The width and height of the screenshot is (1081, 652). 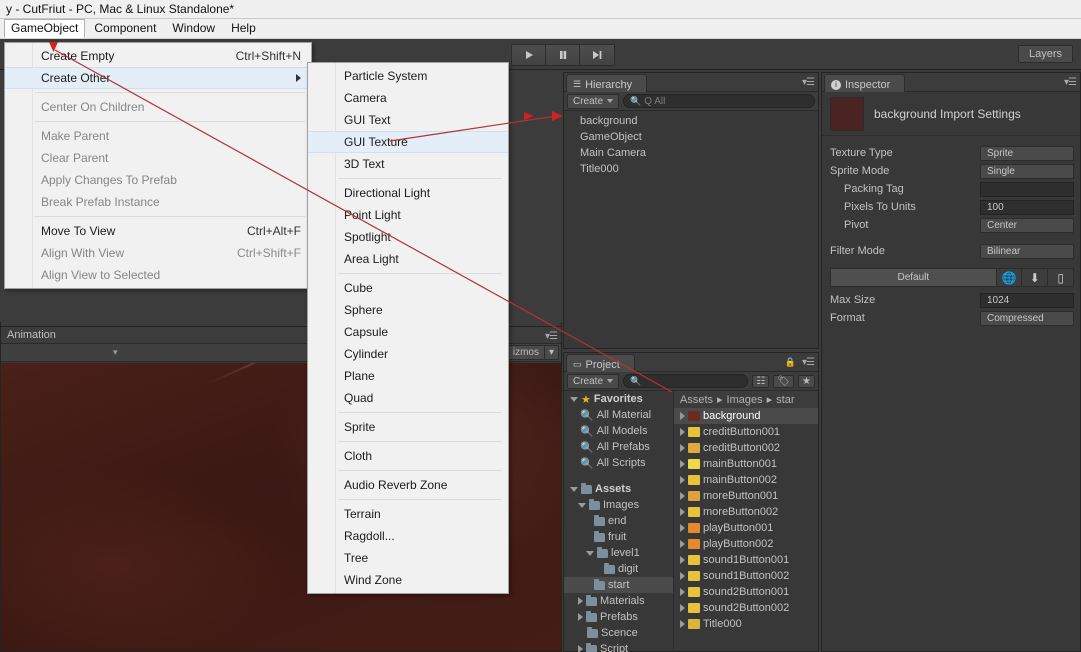 I want to click on menuitem-cloth: Cloth, so click(x=408, y=456).